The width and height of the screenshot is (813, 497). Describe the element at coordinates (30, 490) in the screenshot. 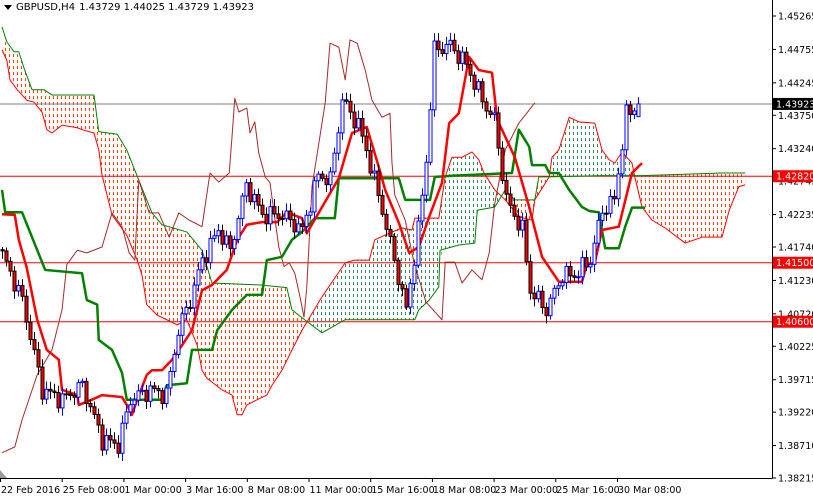

I see `x-tick-label: 22 Feb 2016` at that location.